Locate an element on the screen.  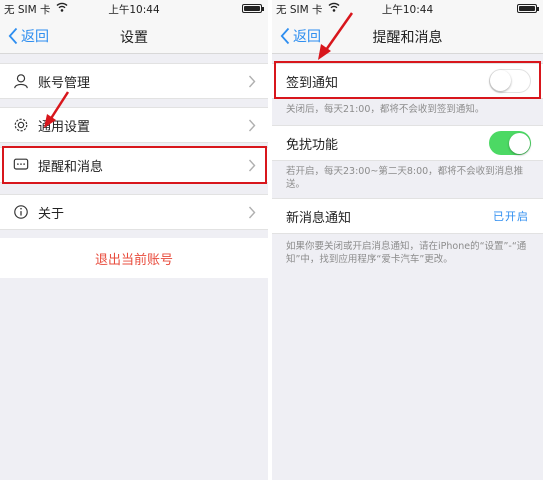
info-icon is located at coordinates (21, 212).